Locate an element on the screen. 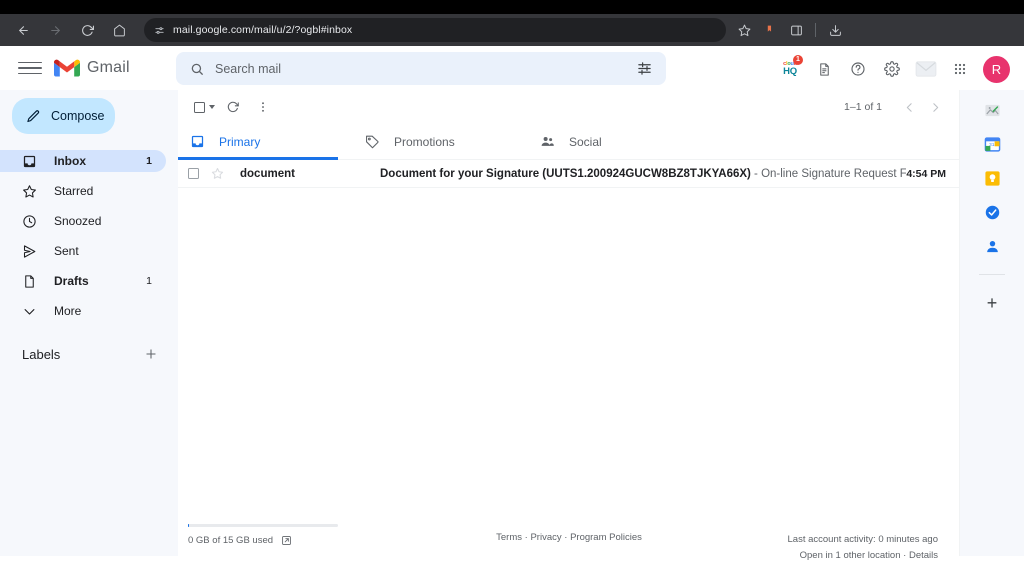 This screenshot has height=586, width=1024. plus-icon: + is located at coordinates (992, 303).